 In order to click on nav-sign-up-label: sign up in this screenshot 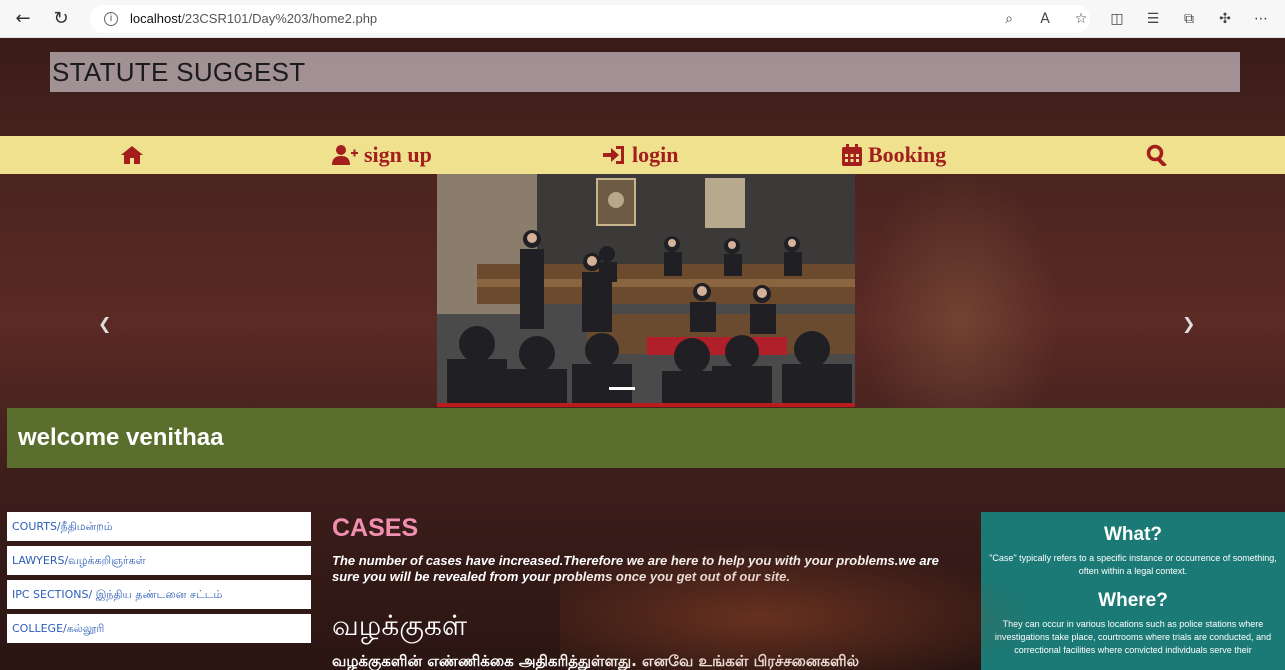, I will do `click(398, 154)`.